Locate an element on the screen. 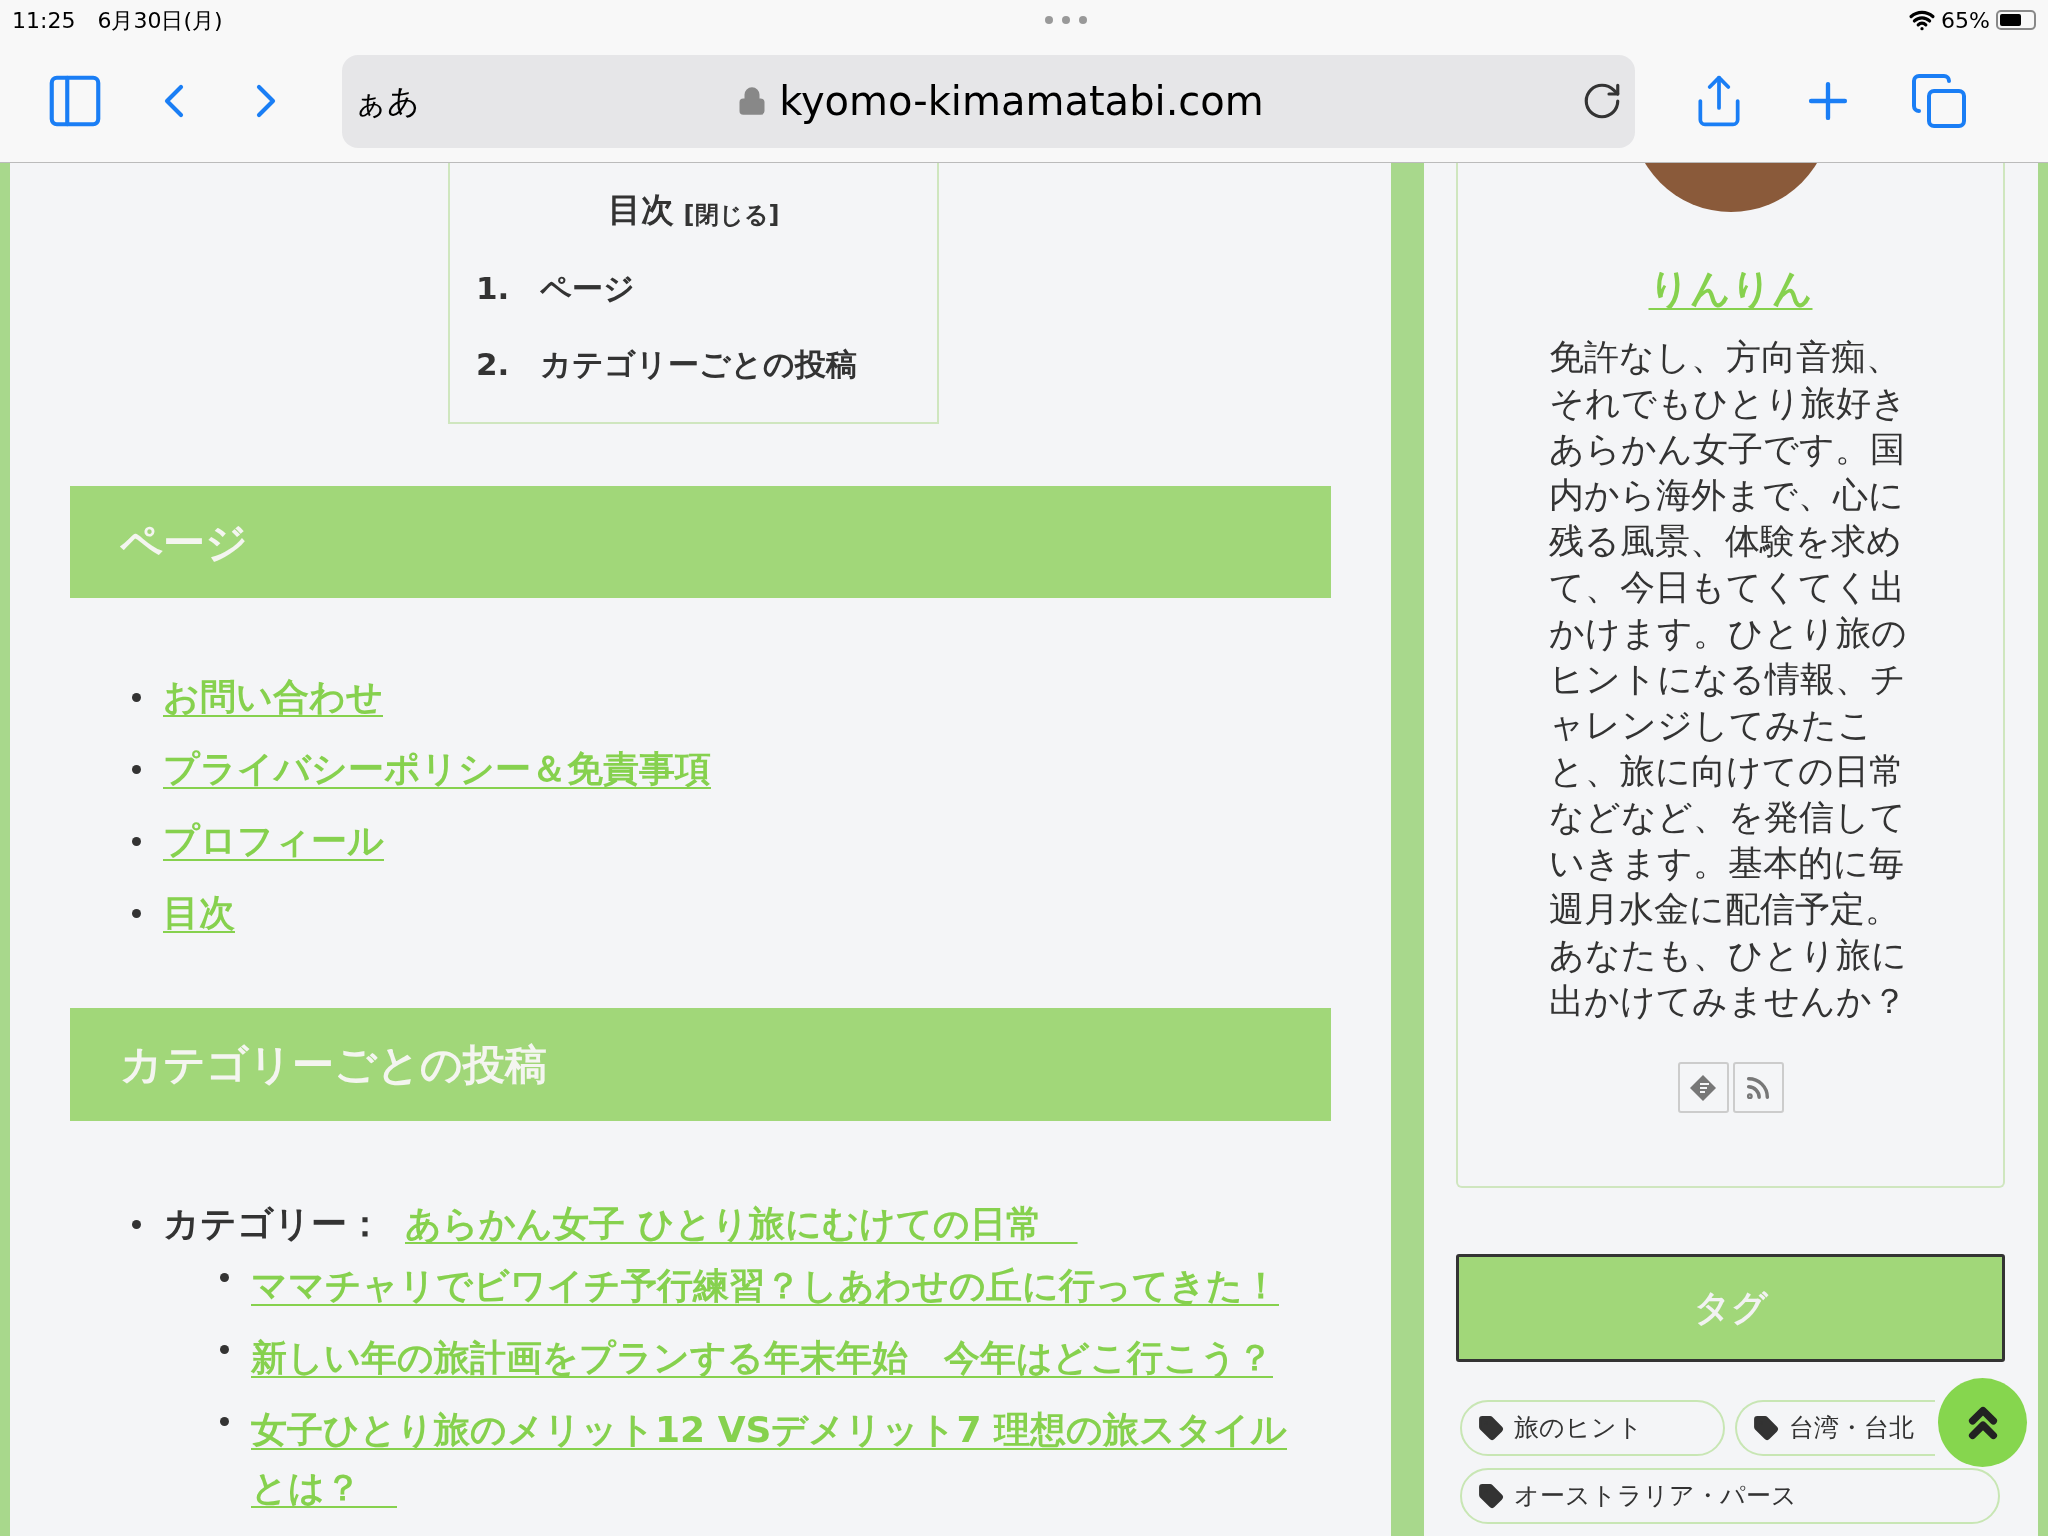  battery-icon is located at coordinates (2016, 20).